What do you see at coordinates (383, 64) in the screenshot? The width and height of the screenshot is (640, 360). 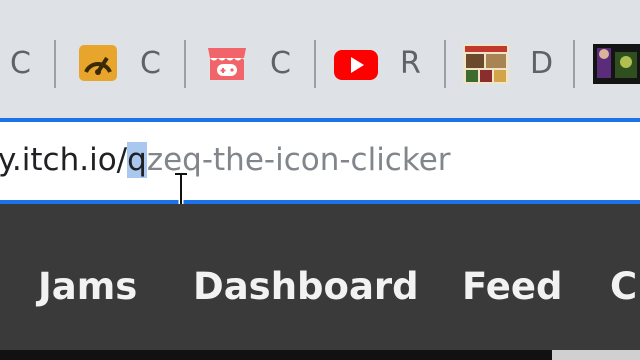 I see `bookmark-item-4: R` at bounding box center [383, 64].